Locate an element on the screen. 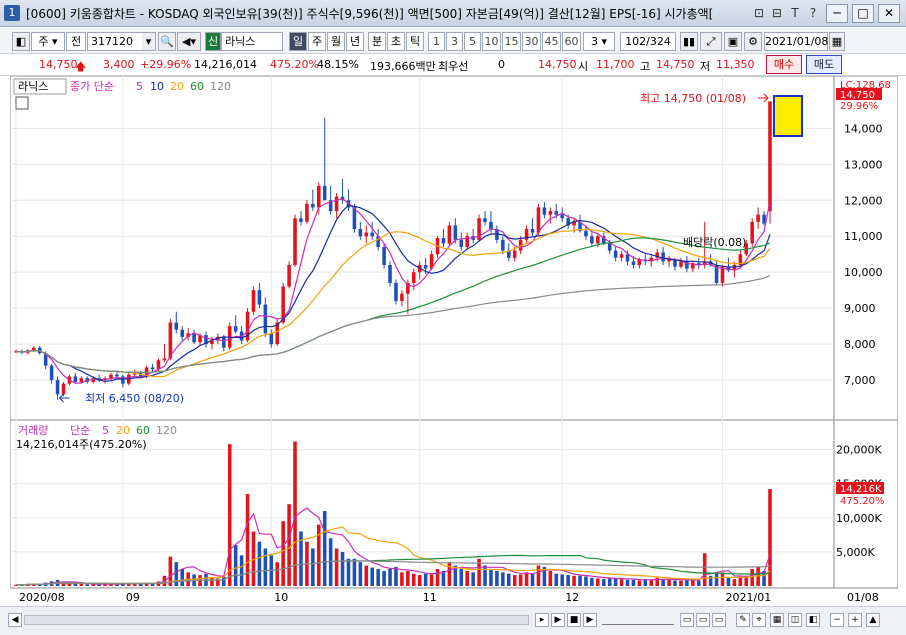 This screenshot has width=906, height=635. tool-icon-3: ▭ is located at coordinates (719, 620).